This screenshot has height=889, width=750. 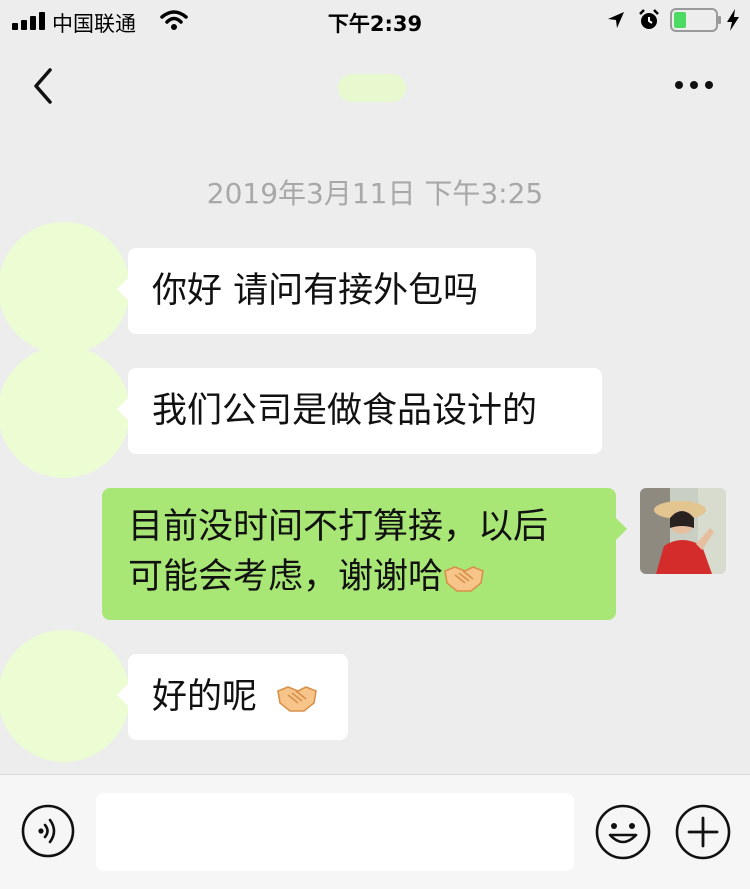 I want to click on plus-icon, so click(x=703, y=832).